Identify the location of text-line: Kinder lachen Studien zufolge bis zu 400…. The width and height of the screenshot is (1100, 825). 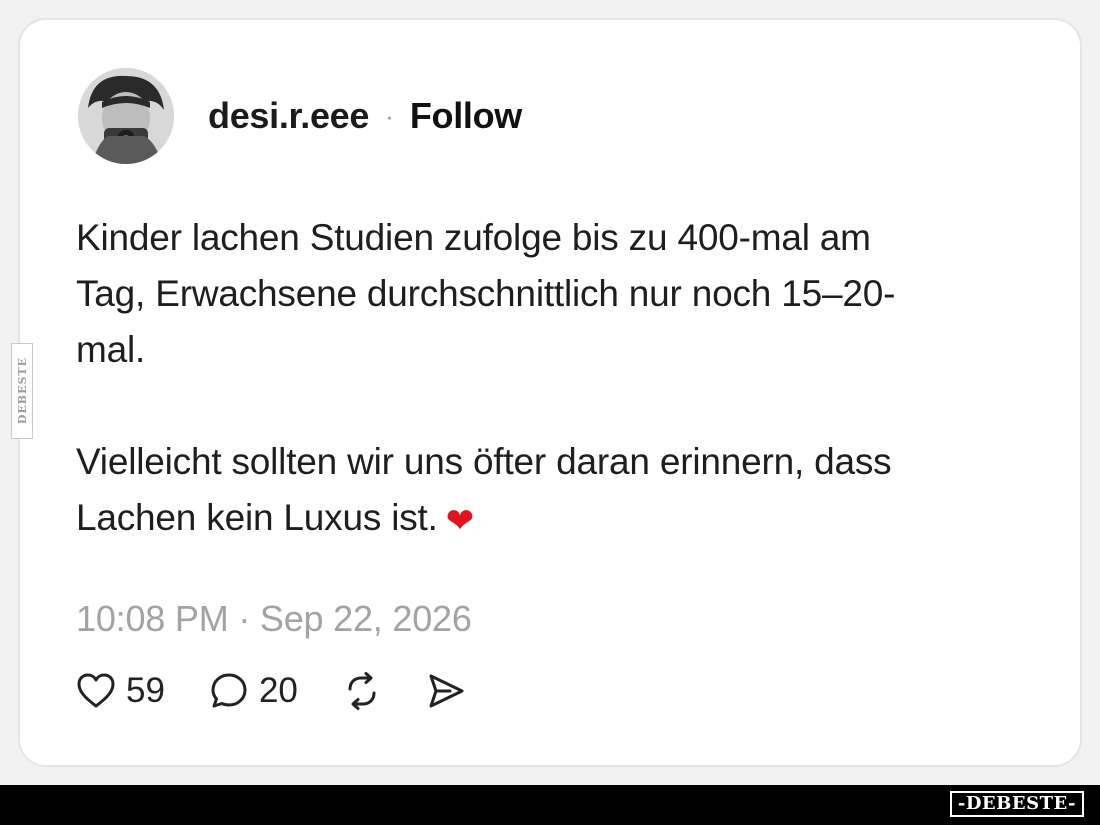
(473, 237).